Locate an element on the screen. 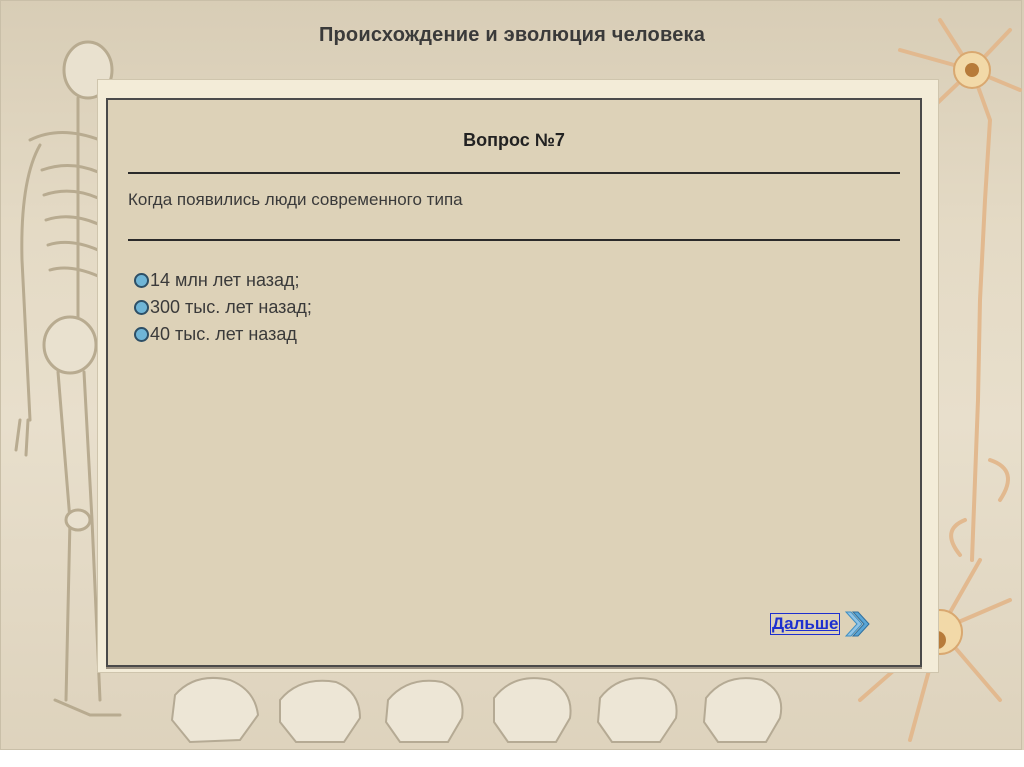  divider-bottom is located at coordinates (514, 240).